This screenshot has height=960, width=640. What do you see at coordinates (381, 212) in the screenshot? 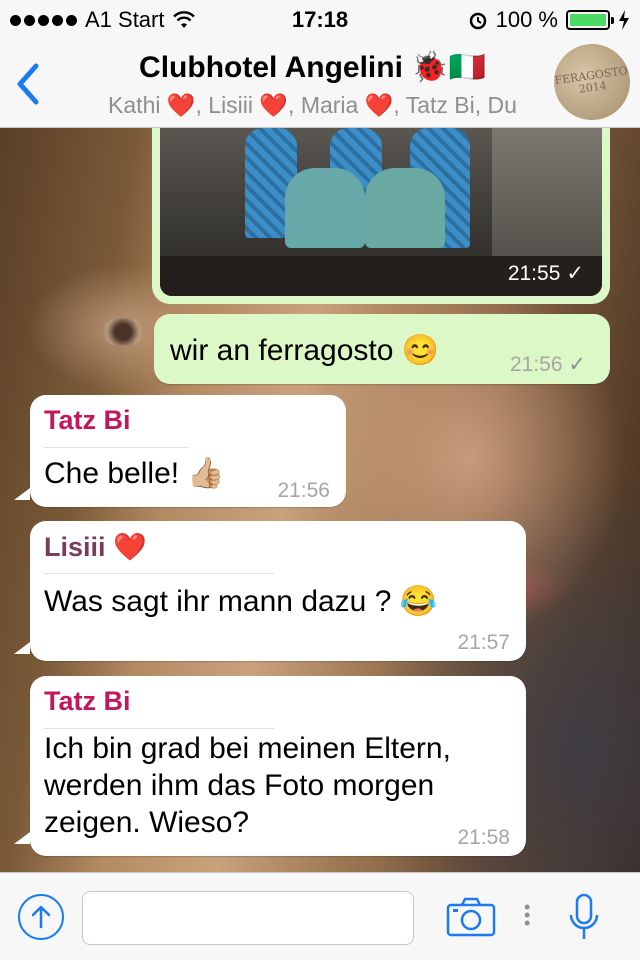
I see `photo-image: 21:55 ✓` at bounding box center [381, 212].